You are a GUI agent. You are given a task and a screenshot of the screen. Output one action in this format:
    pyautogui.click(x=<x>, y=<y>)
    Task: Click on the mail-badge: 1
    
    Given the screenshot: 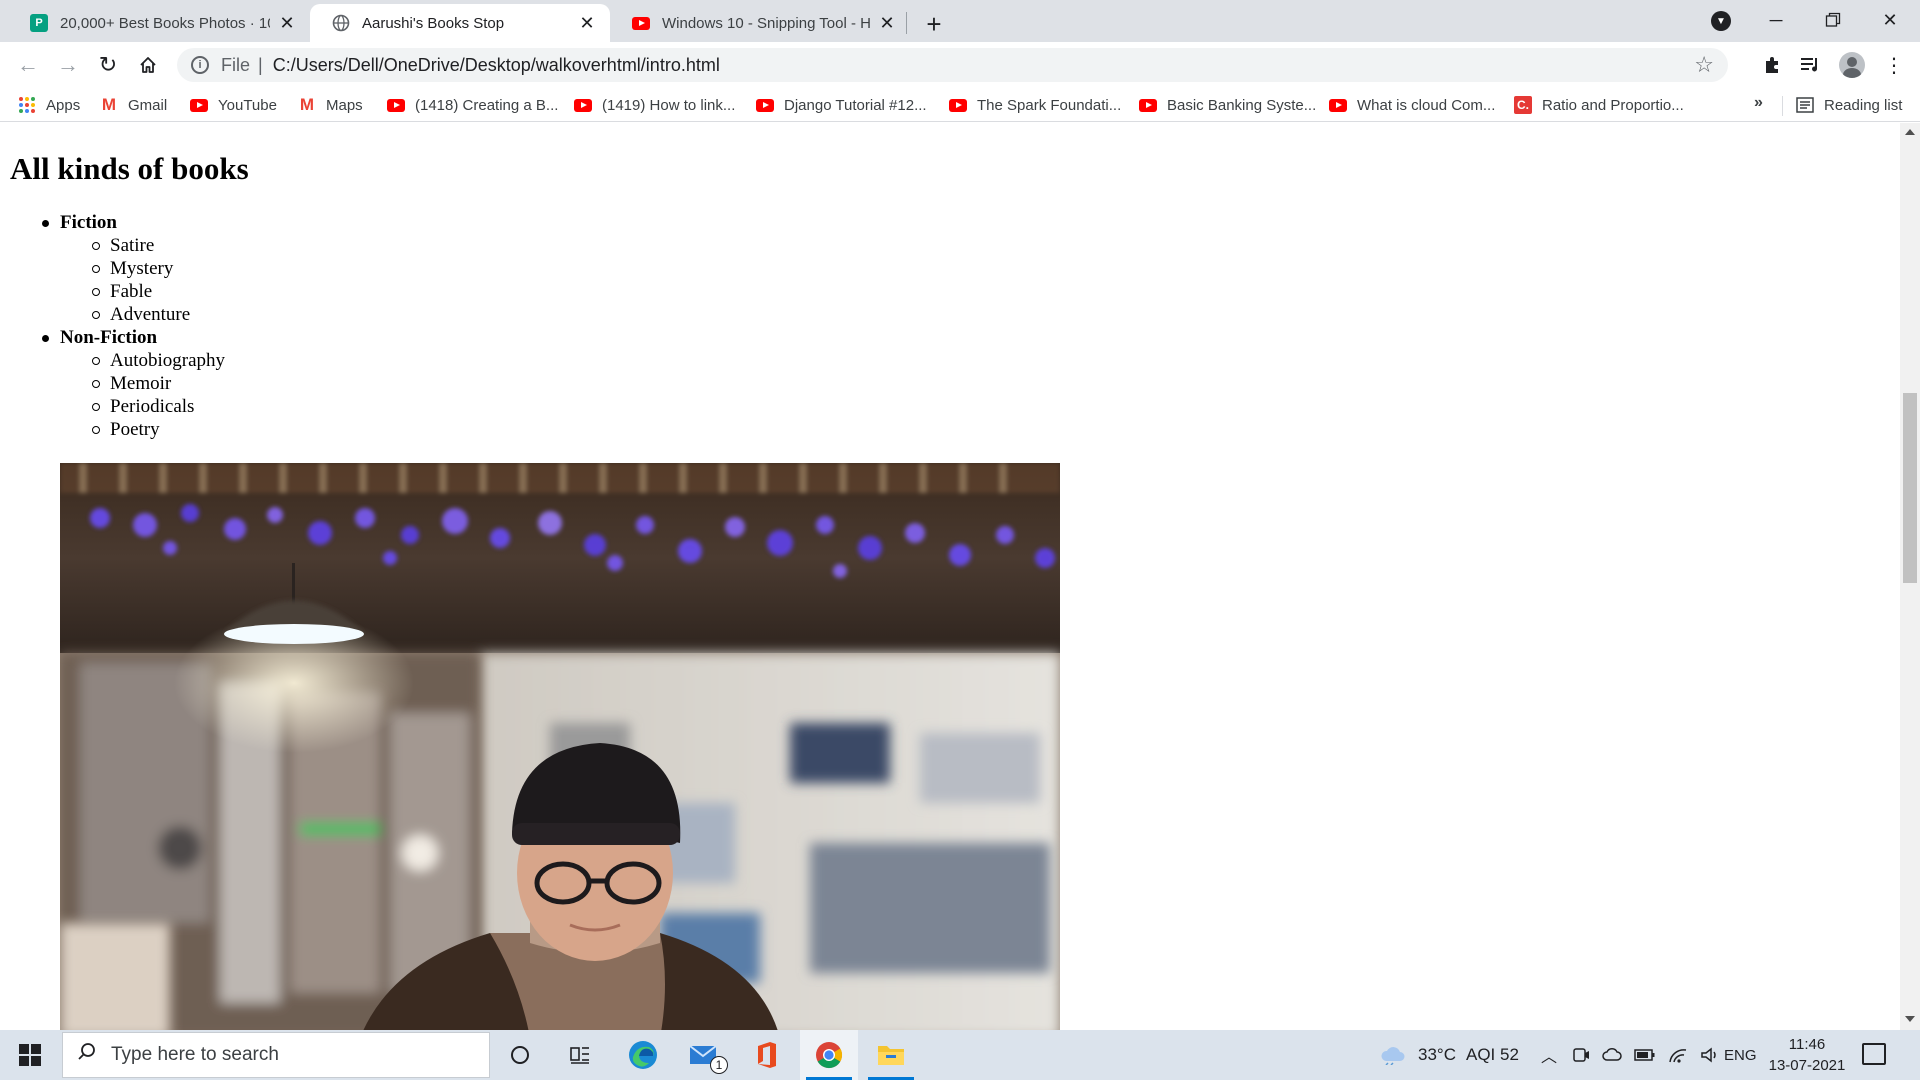 What is the action you would take?
    pyautogui.click(x=719, y=1065)
    